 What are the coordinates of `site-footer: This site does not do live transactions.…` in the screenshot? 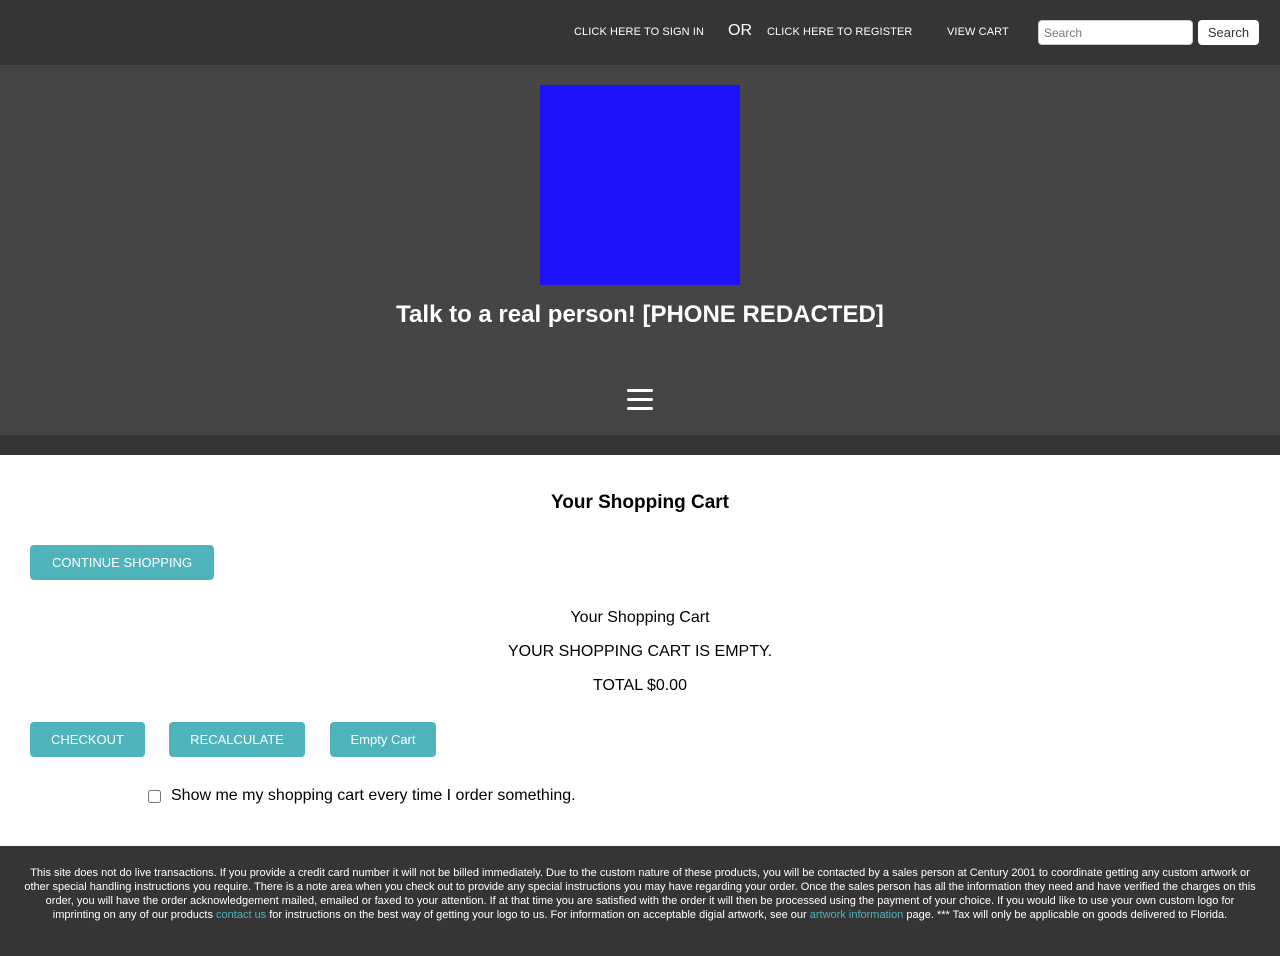 It's located at (640, 901).